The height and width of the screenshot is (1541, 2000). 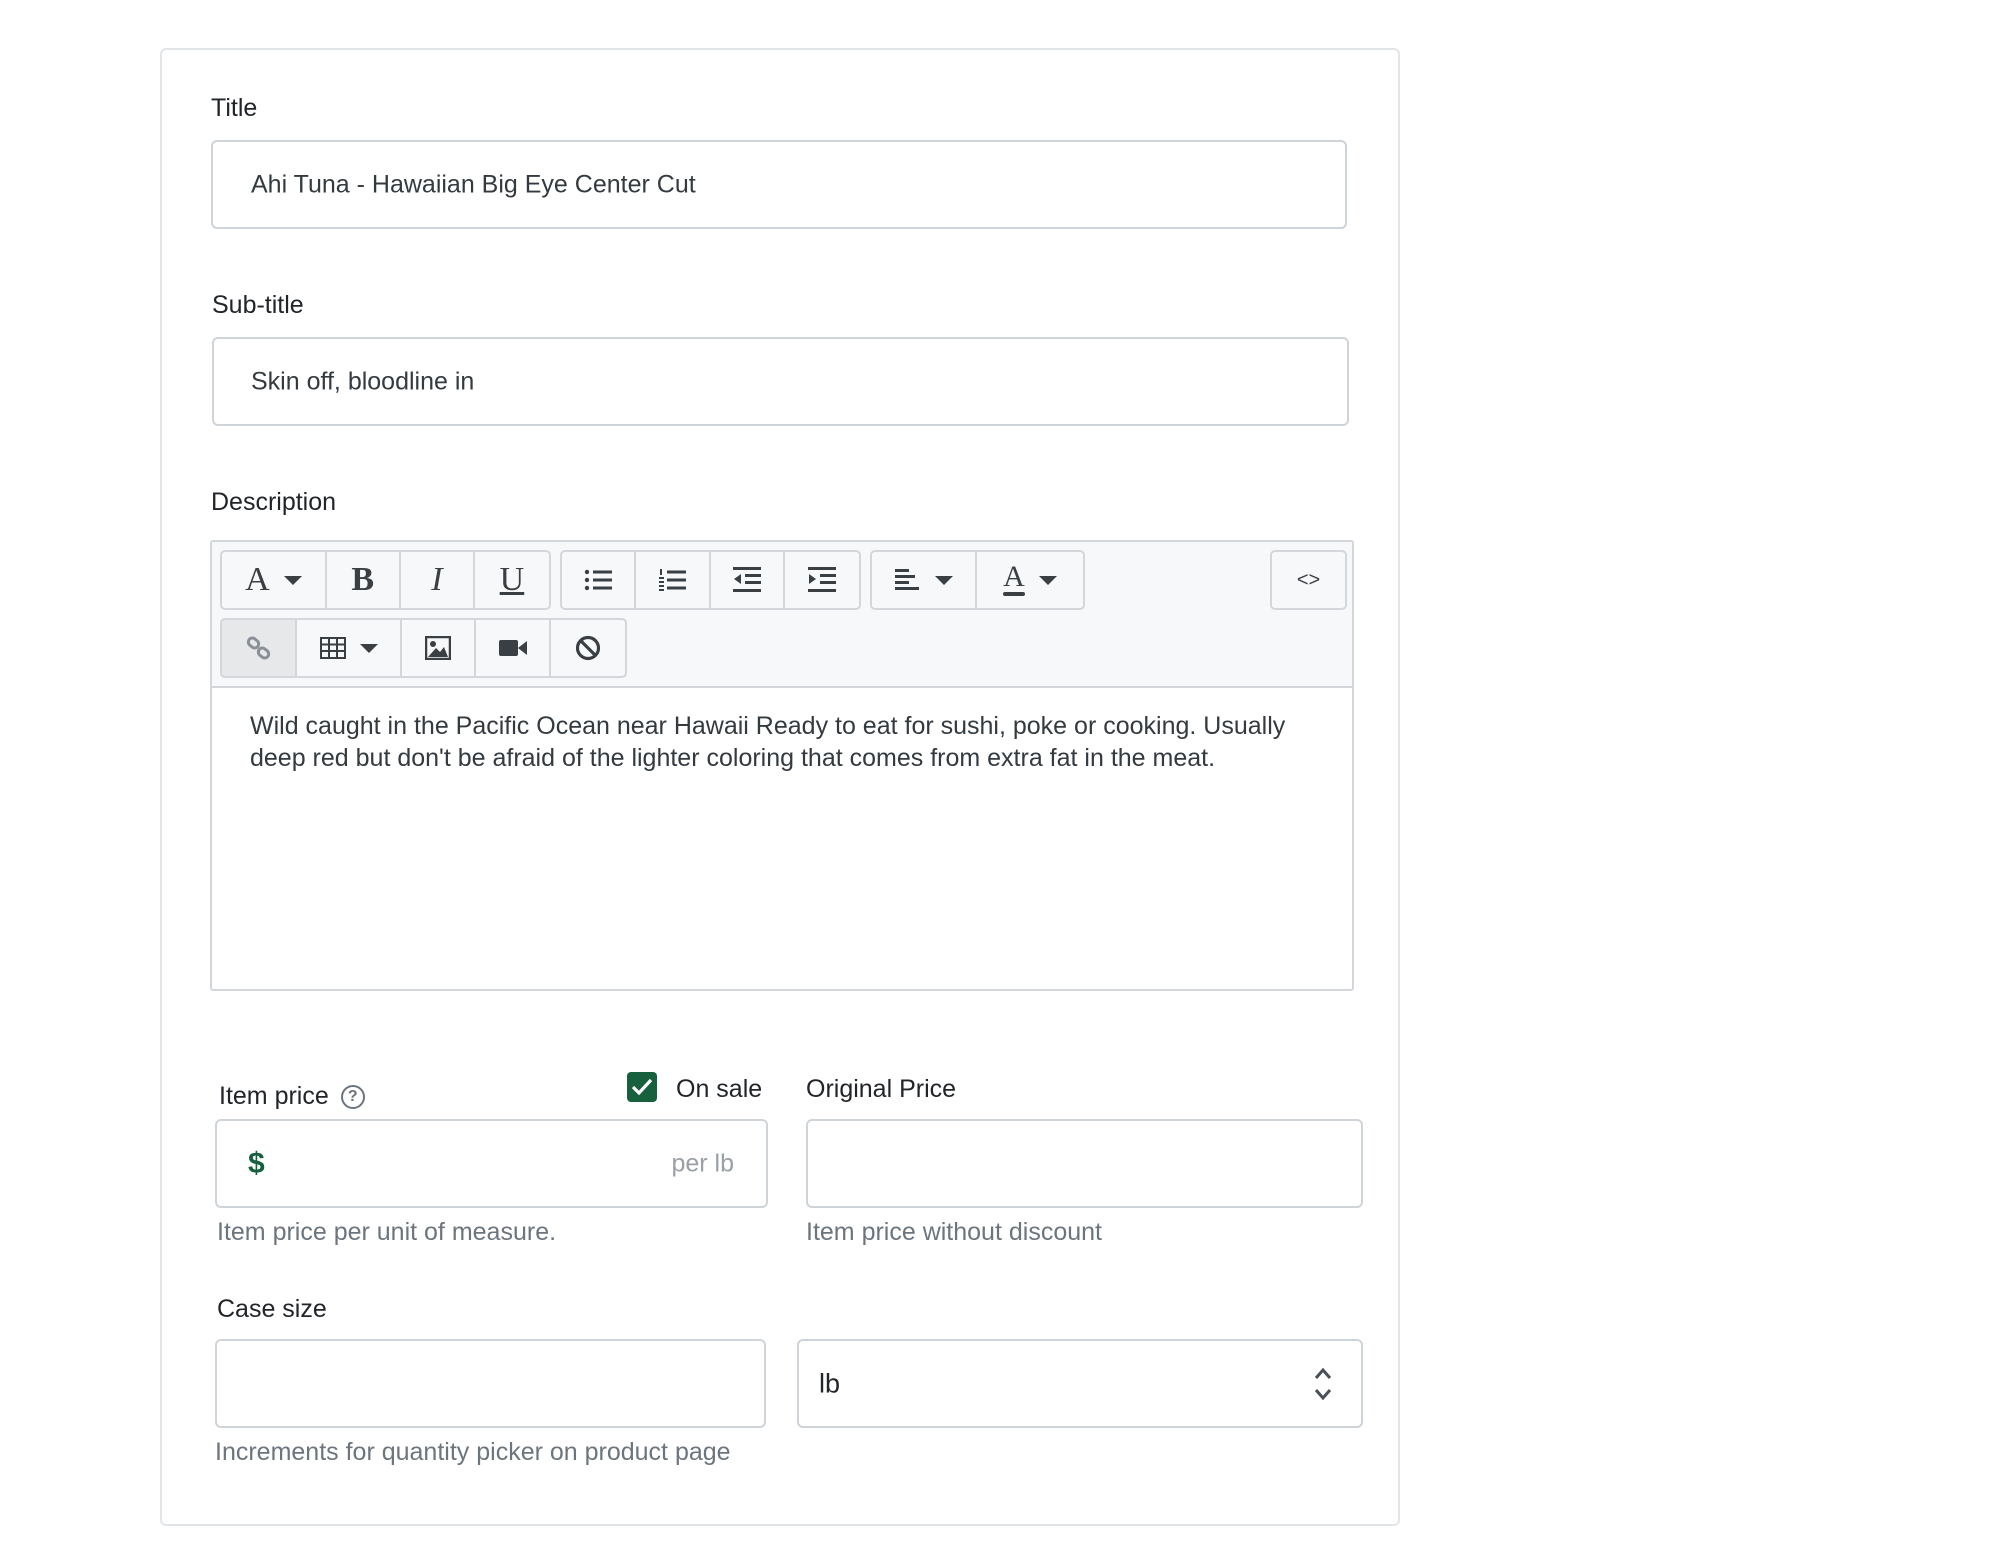 I want to click on video-camera-icon, so click(x=512, y=648).